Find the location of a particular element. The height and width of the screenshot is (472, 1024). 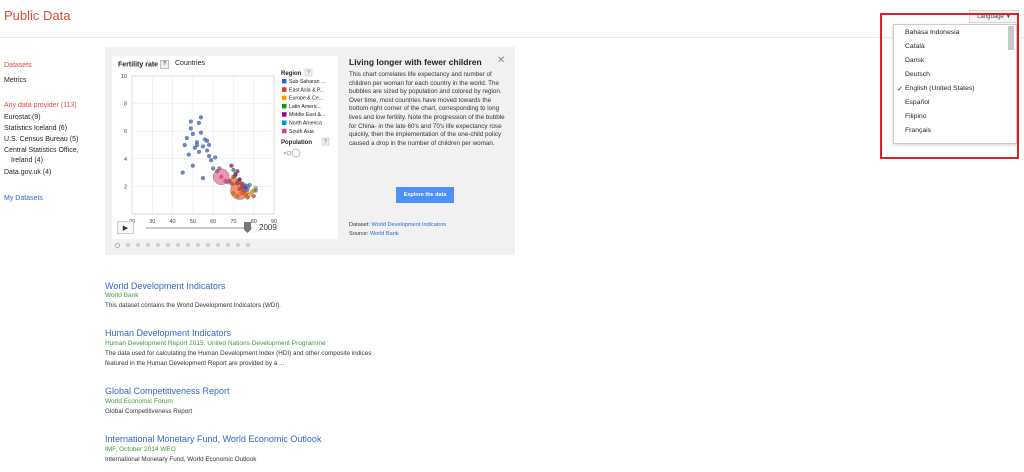

result-source: World Economic Forum is located at coordinates (139, 401).